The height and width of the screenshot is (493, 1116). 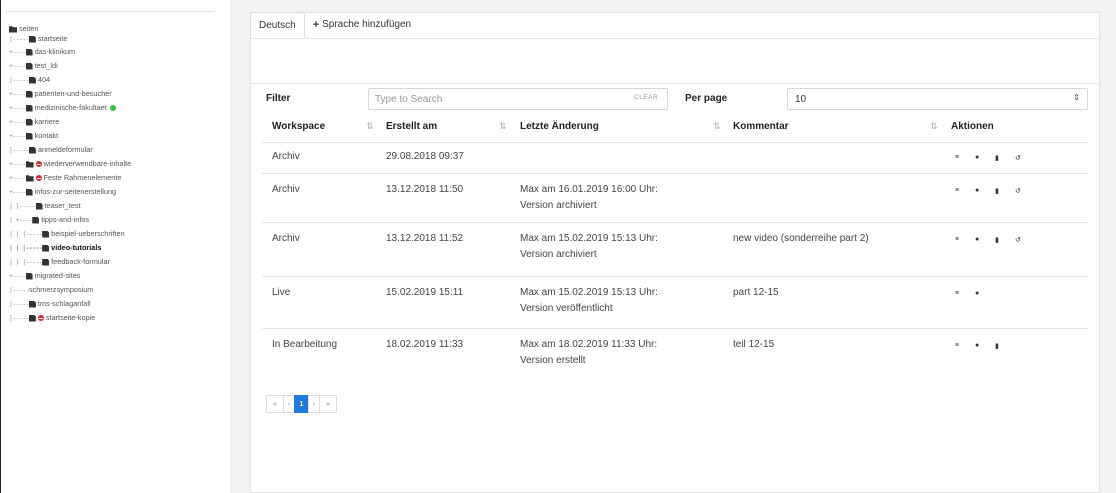 I want to click on tree-node-label: video-tutorials, so click(x=76, y=247).